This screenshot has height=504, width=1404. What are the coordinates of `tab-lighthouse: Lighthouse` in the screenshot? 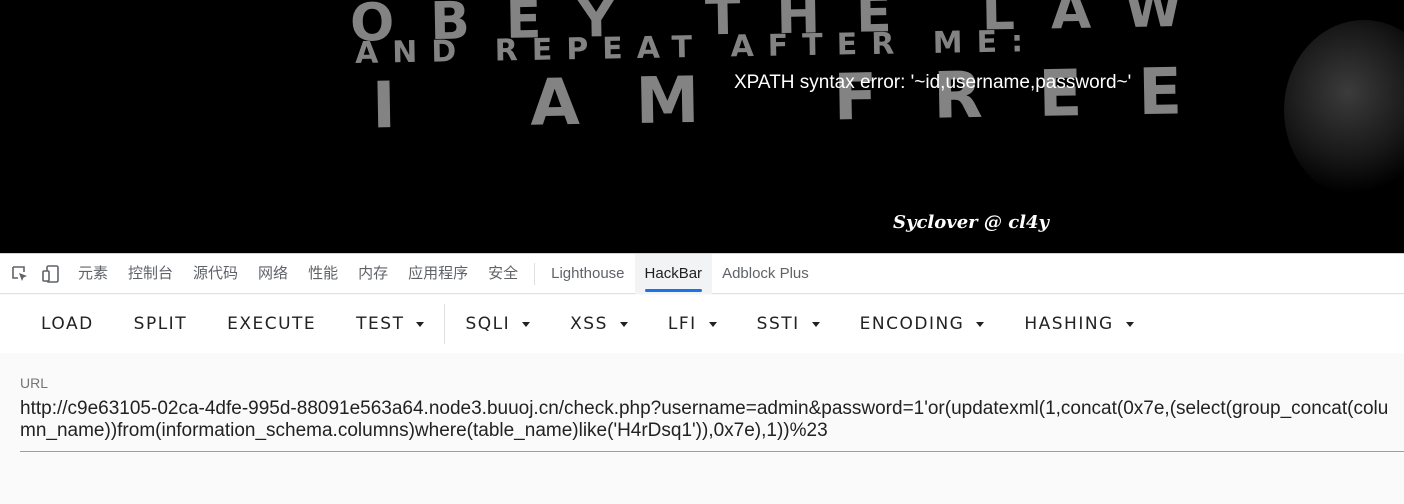 It's located at (587, 274).